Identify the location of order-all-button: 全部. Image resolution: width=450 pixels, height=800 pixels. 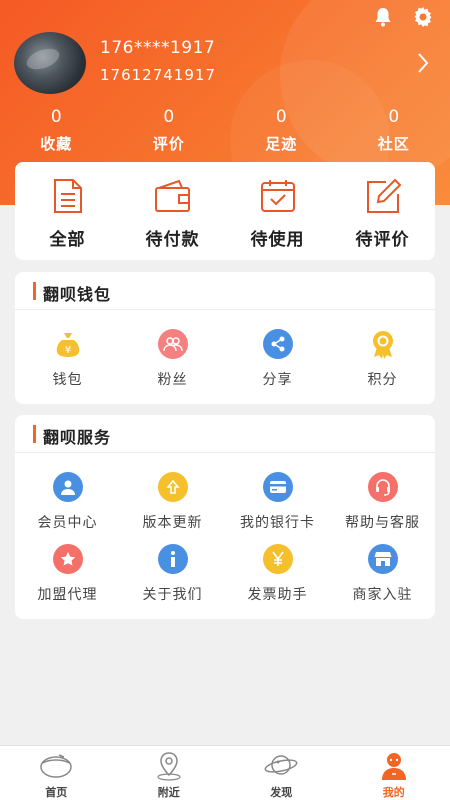
(67, 211).